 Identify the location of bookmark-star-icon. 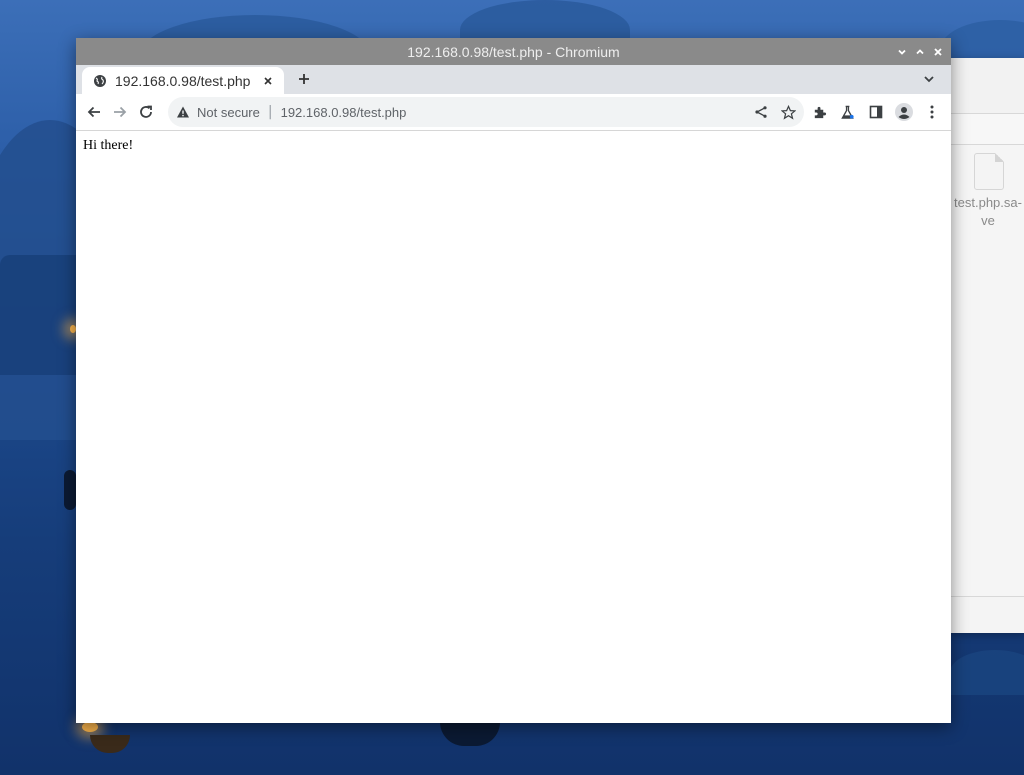
(788, 112).